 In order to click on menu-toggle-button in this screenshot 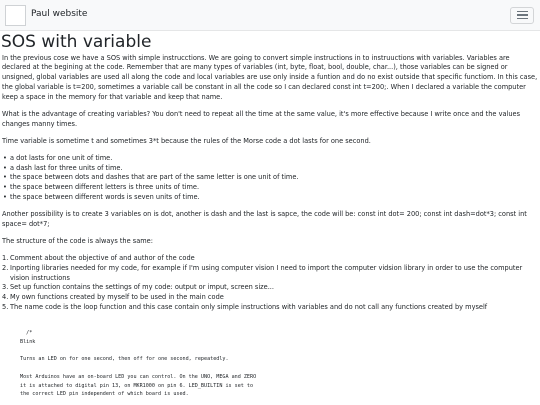, I will do `click(522, 15)`.